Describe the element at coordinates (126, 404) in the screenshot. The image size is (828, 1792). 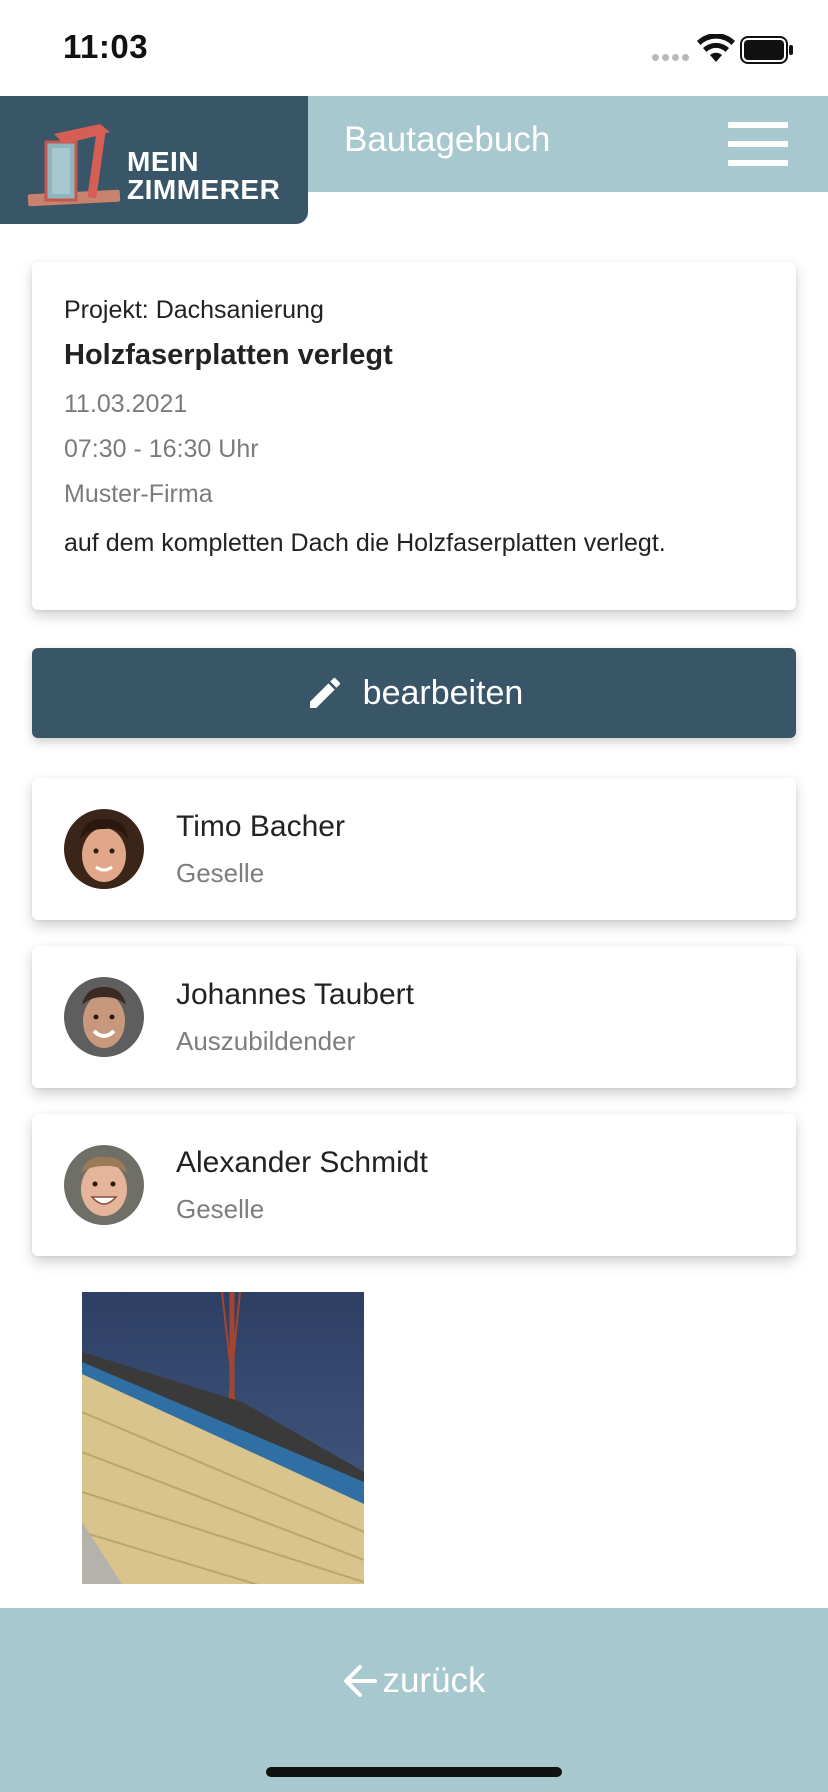
I see `entry-date: 11.03.2021` at that location.